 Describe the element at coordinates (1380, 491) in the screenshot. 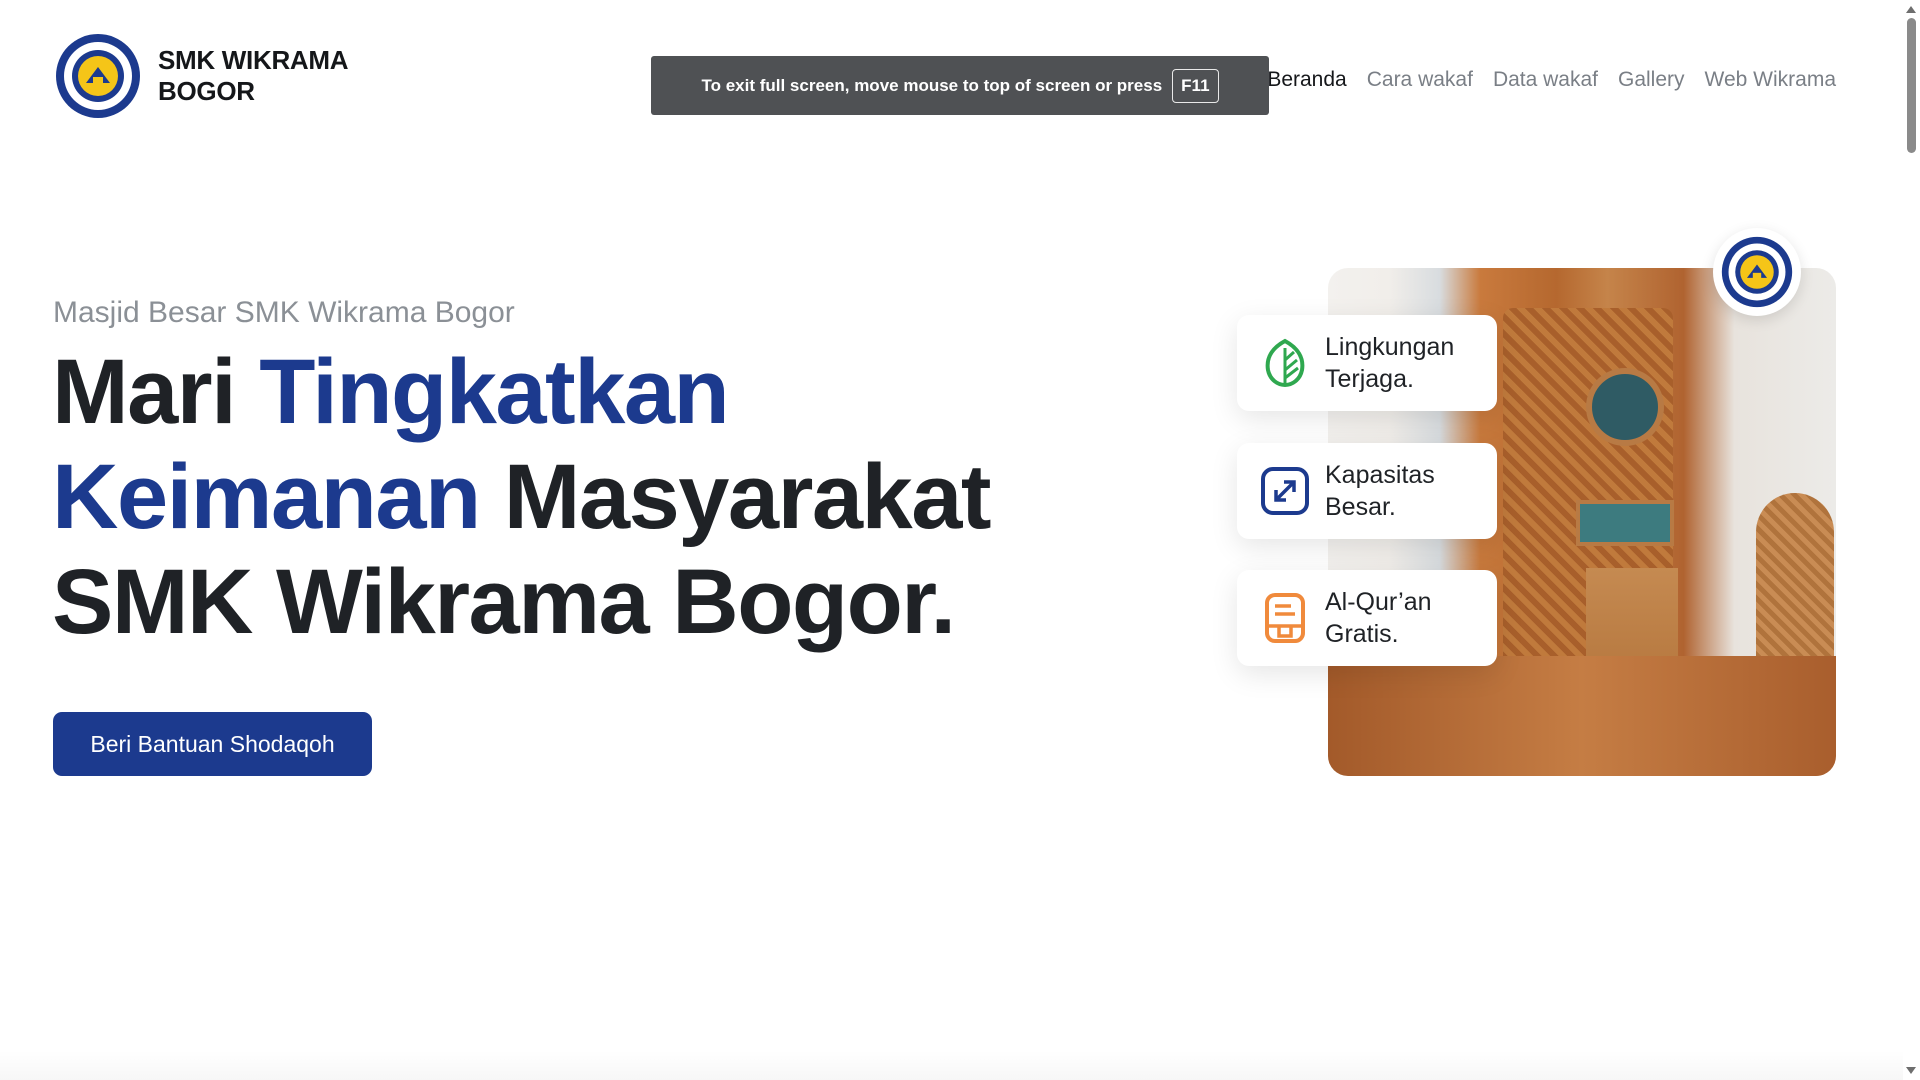

I see `feature-label: Kapasitas Besar.` at that location.